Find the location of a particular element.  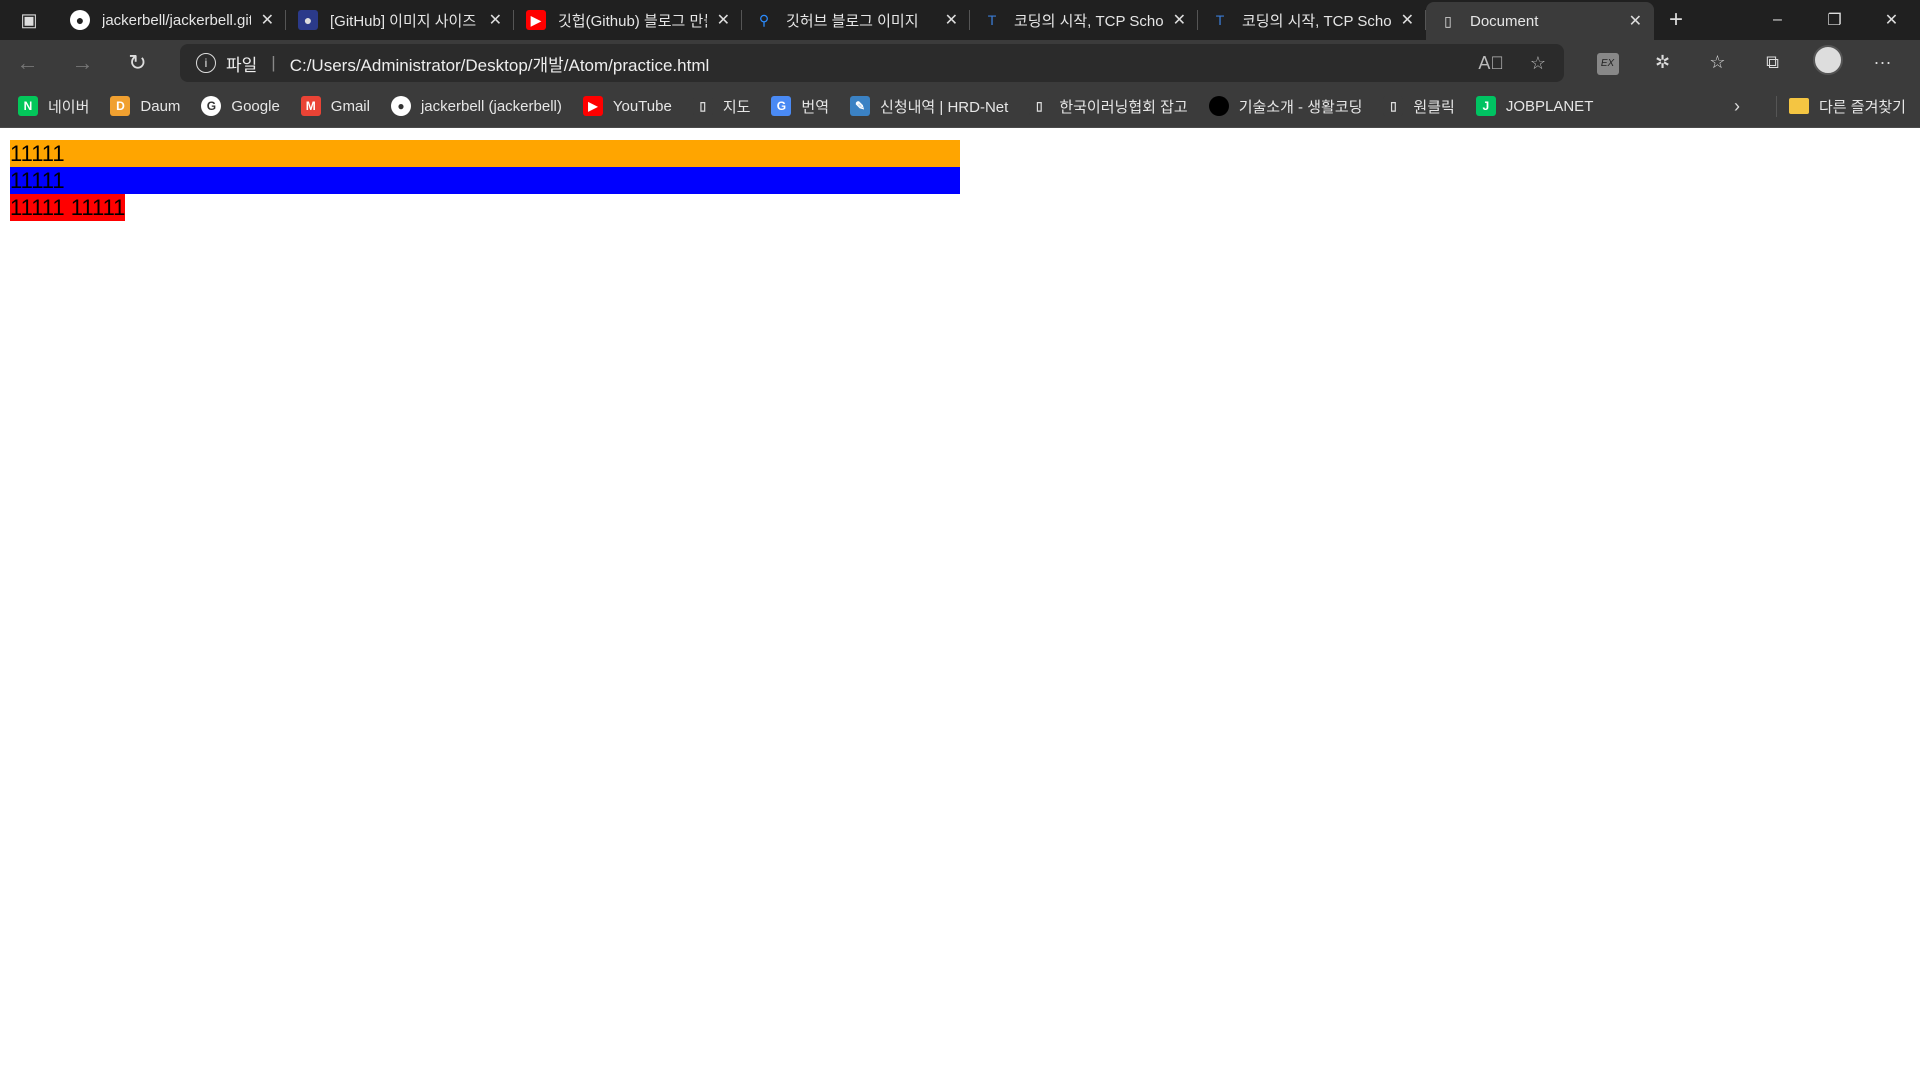

bookmark-item: ▯ 한국이러닝협회 잡고 is located at coordinates (1108, 106).